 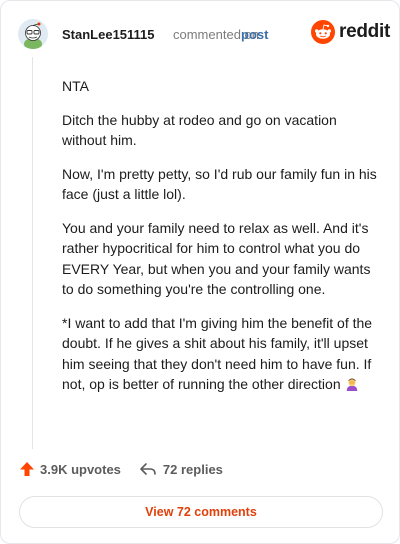 I want to click on comment-paragraph: NTA, so click(x=75, y=86).